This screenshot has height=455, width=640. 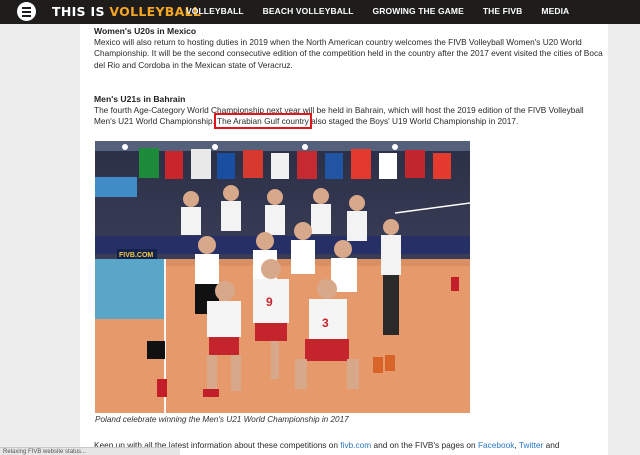 What do you see at coordinates (325, 323) in the screenshot?
I see `jersey-number-3: 3` at bounding box center [325, 323].